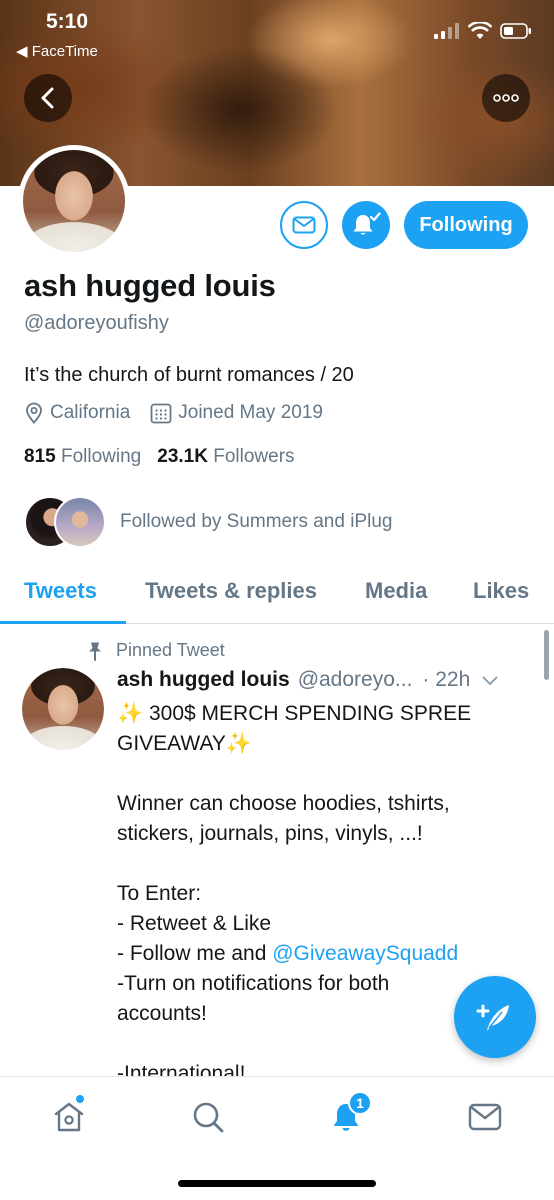  What do you see at coordinates (277, 35) in the screenshot?
I see `status-bar: 5:10 ◀ FaceTime` at bounding box center [277, 35].